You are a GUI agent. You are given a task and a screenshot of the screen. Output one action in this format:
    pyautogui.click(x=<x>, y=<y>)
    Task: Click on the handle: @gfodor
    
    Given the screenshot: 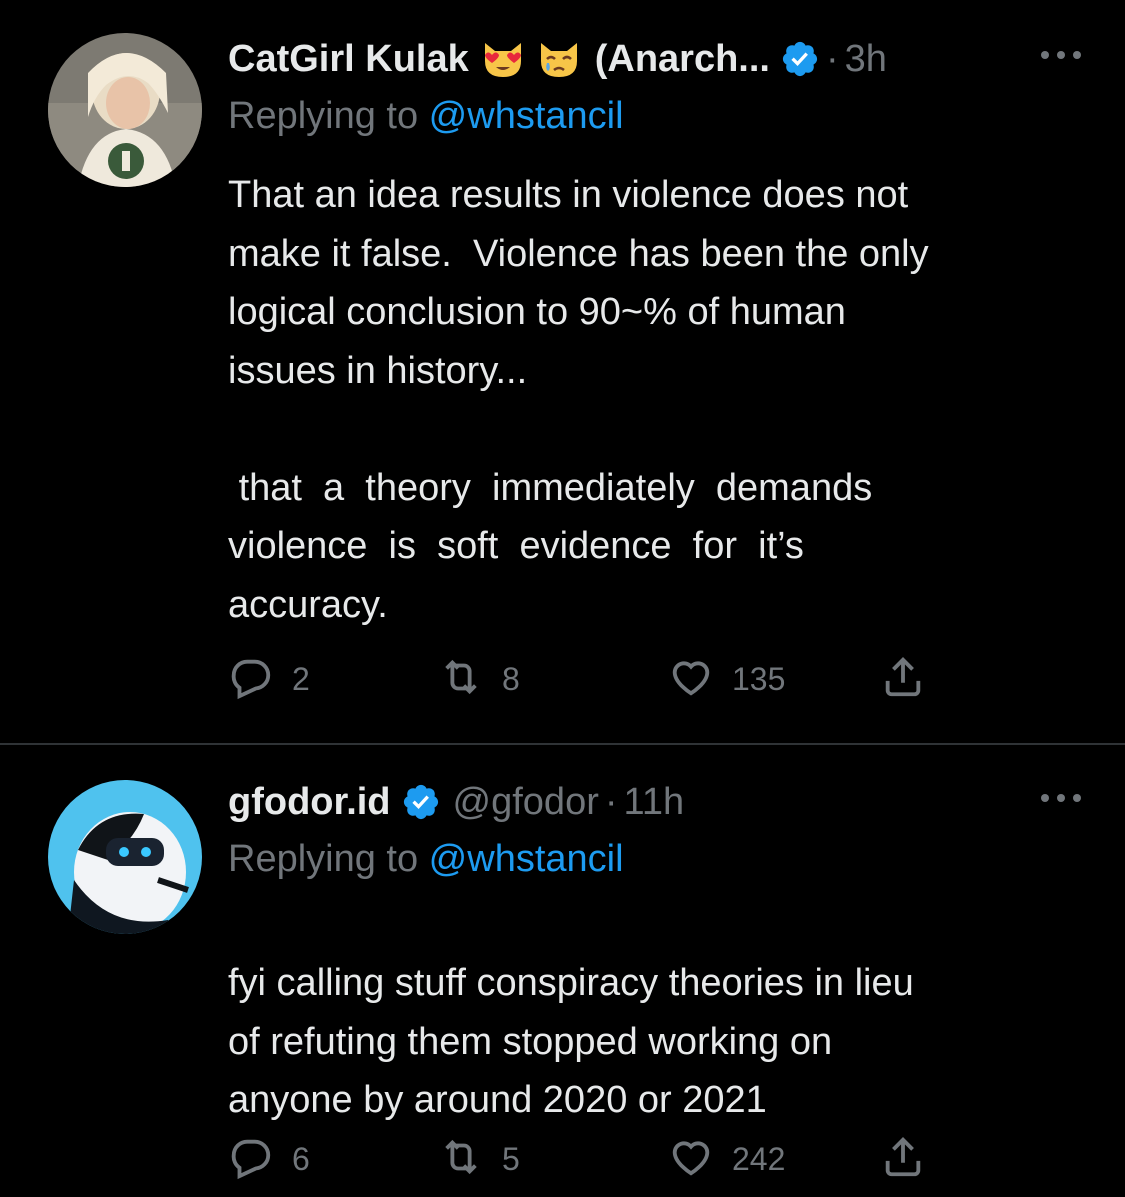 What is the action you would take?
    pyautogui.click(x=526, y=802)
    